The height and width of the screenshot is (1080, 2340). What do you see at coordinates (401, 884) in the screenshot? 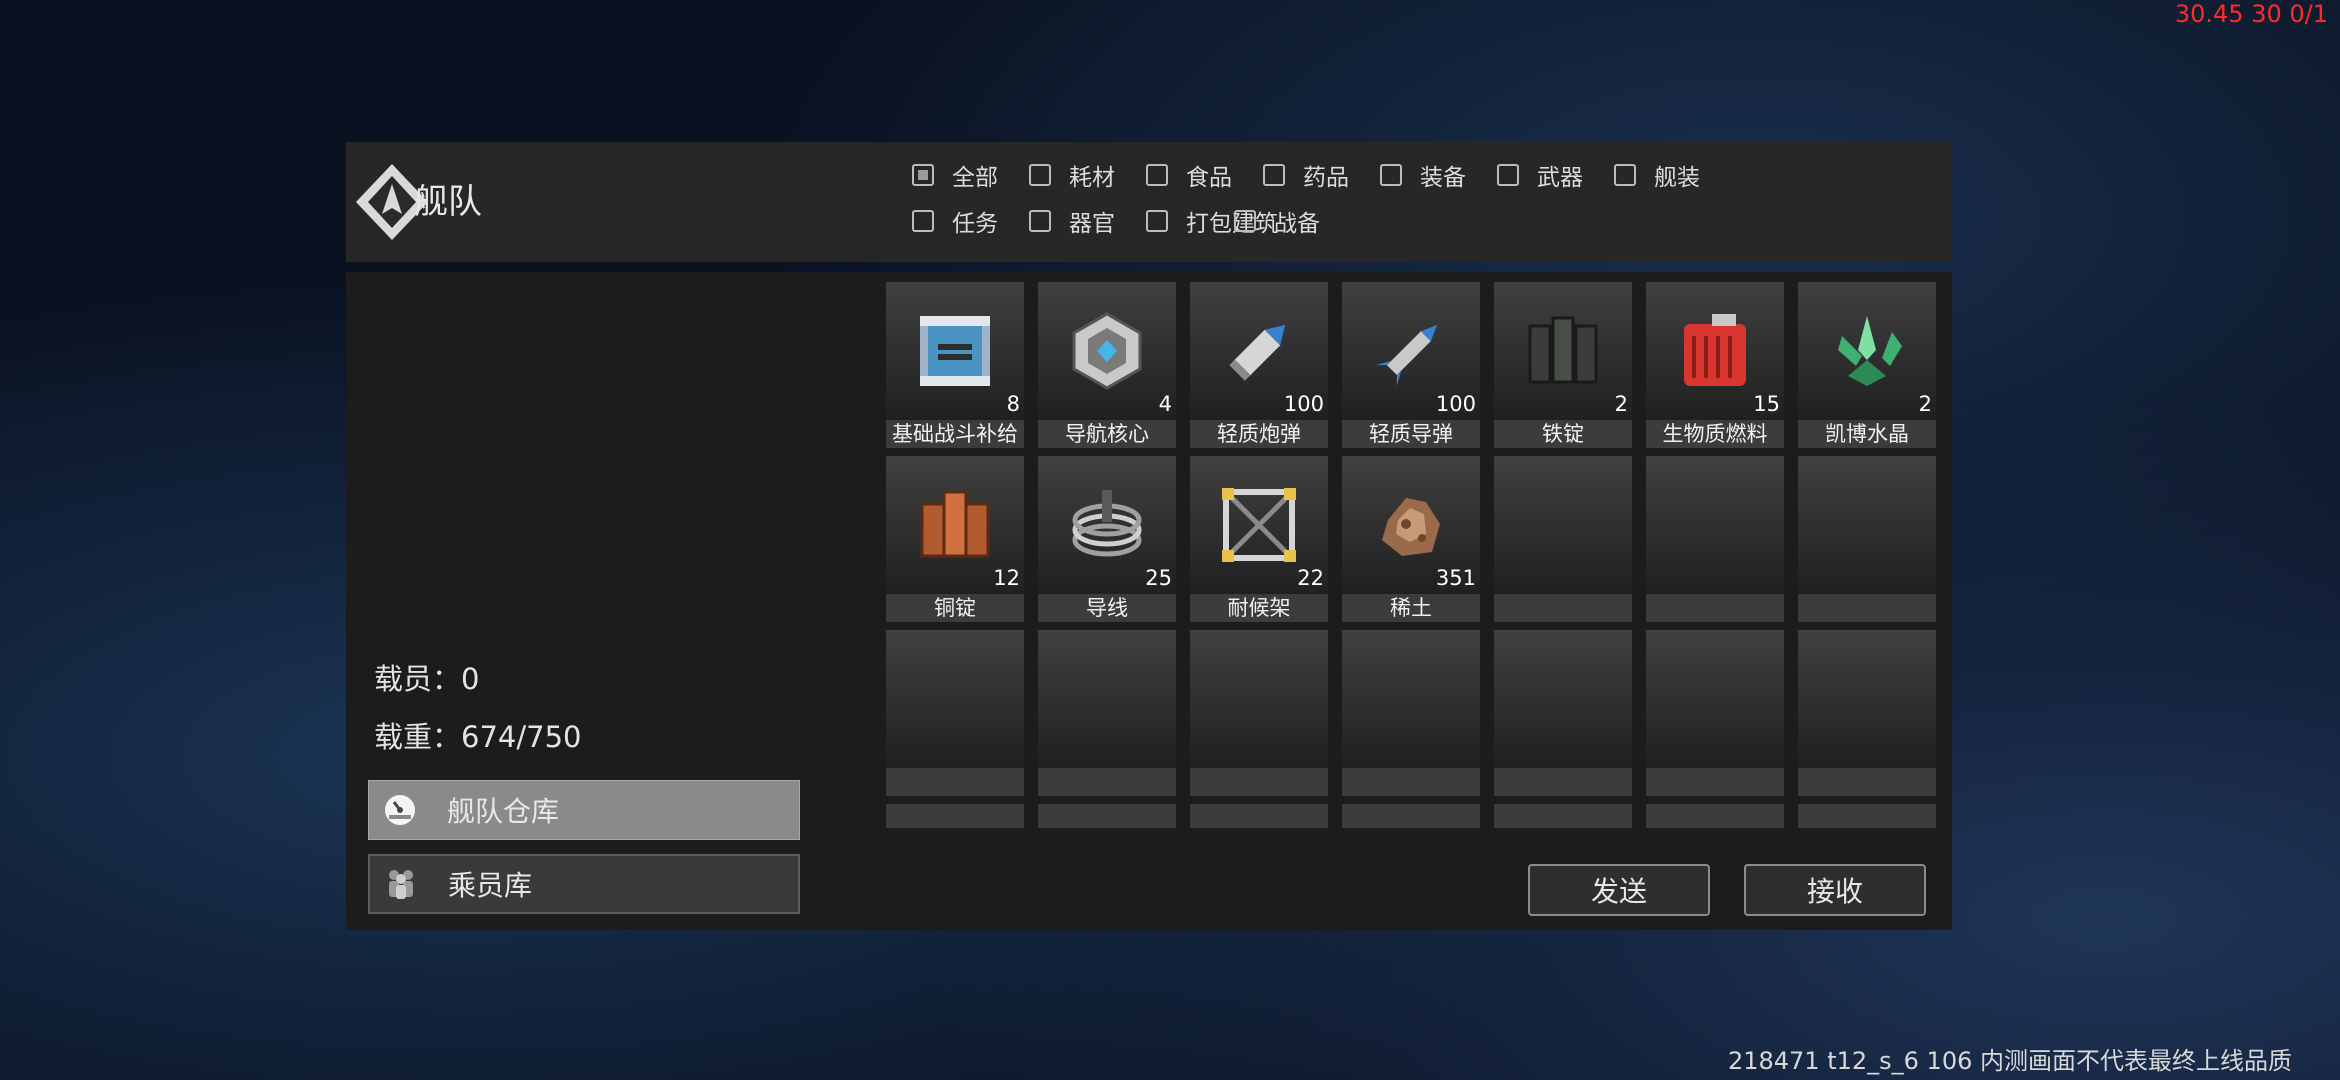
I see `people-icon` at bounding box center [401, 884].